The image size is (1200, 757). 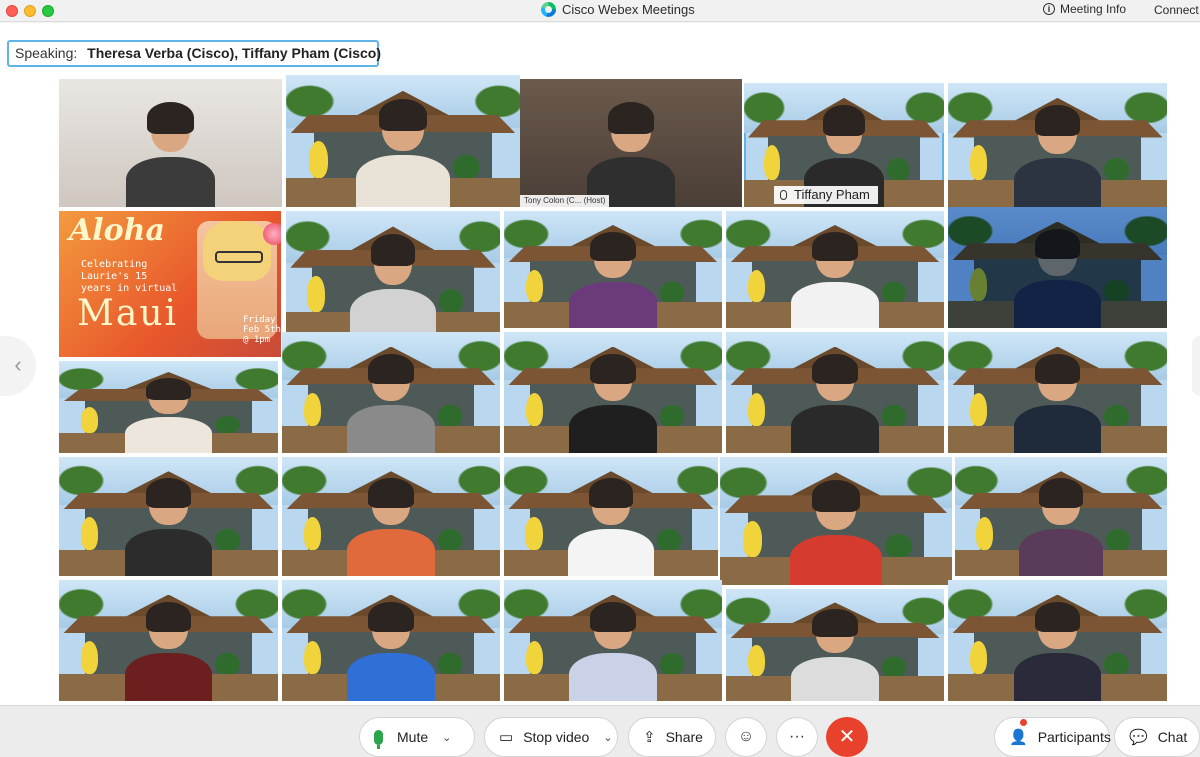 I want to click on aloha-date: Friday Feb 5th @ 1pm, so click(x=262, y=330).